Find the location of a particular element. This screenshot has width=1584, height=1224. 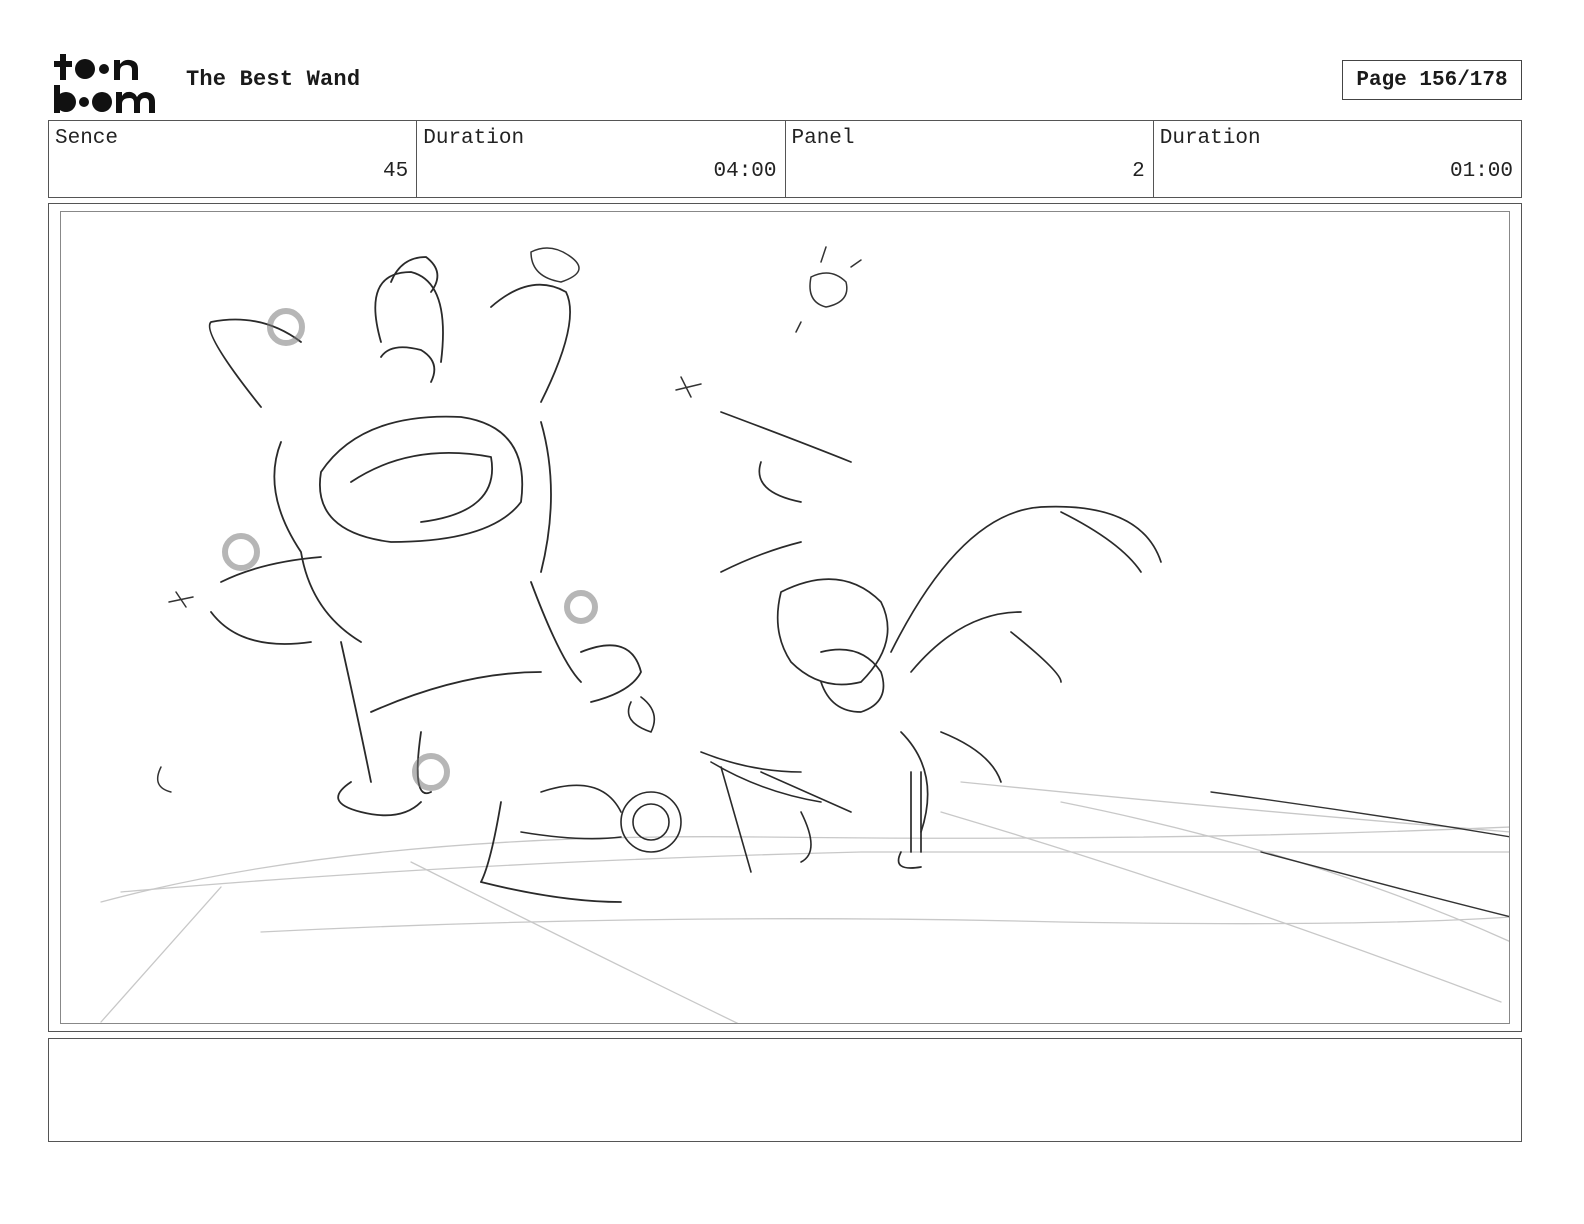

scene-duration-cell: Duration 04:00 is located at coordinates (601, 159).